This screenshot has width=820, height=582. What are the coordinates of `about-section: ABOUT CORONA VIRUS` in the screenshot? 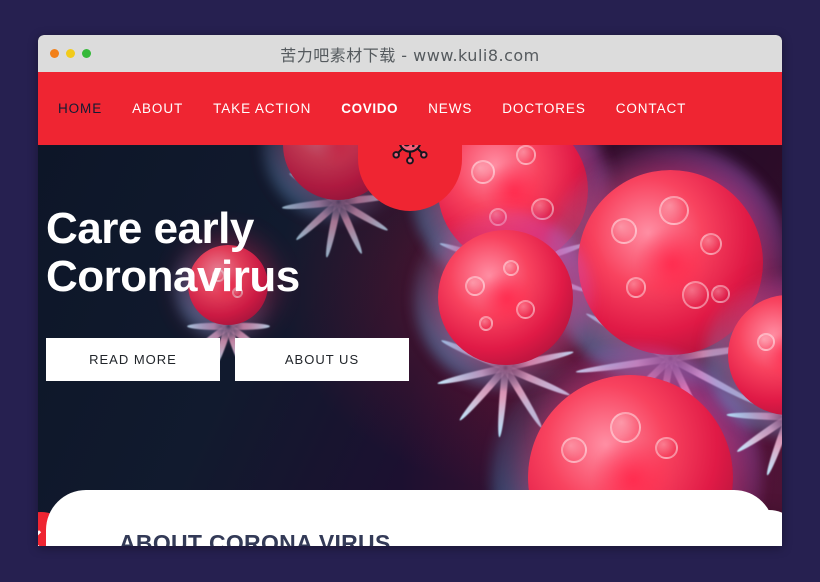 It's located at (410, 518).